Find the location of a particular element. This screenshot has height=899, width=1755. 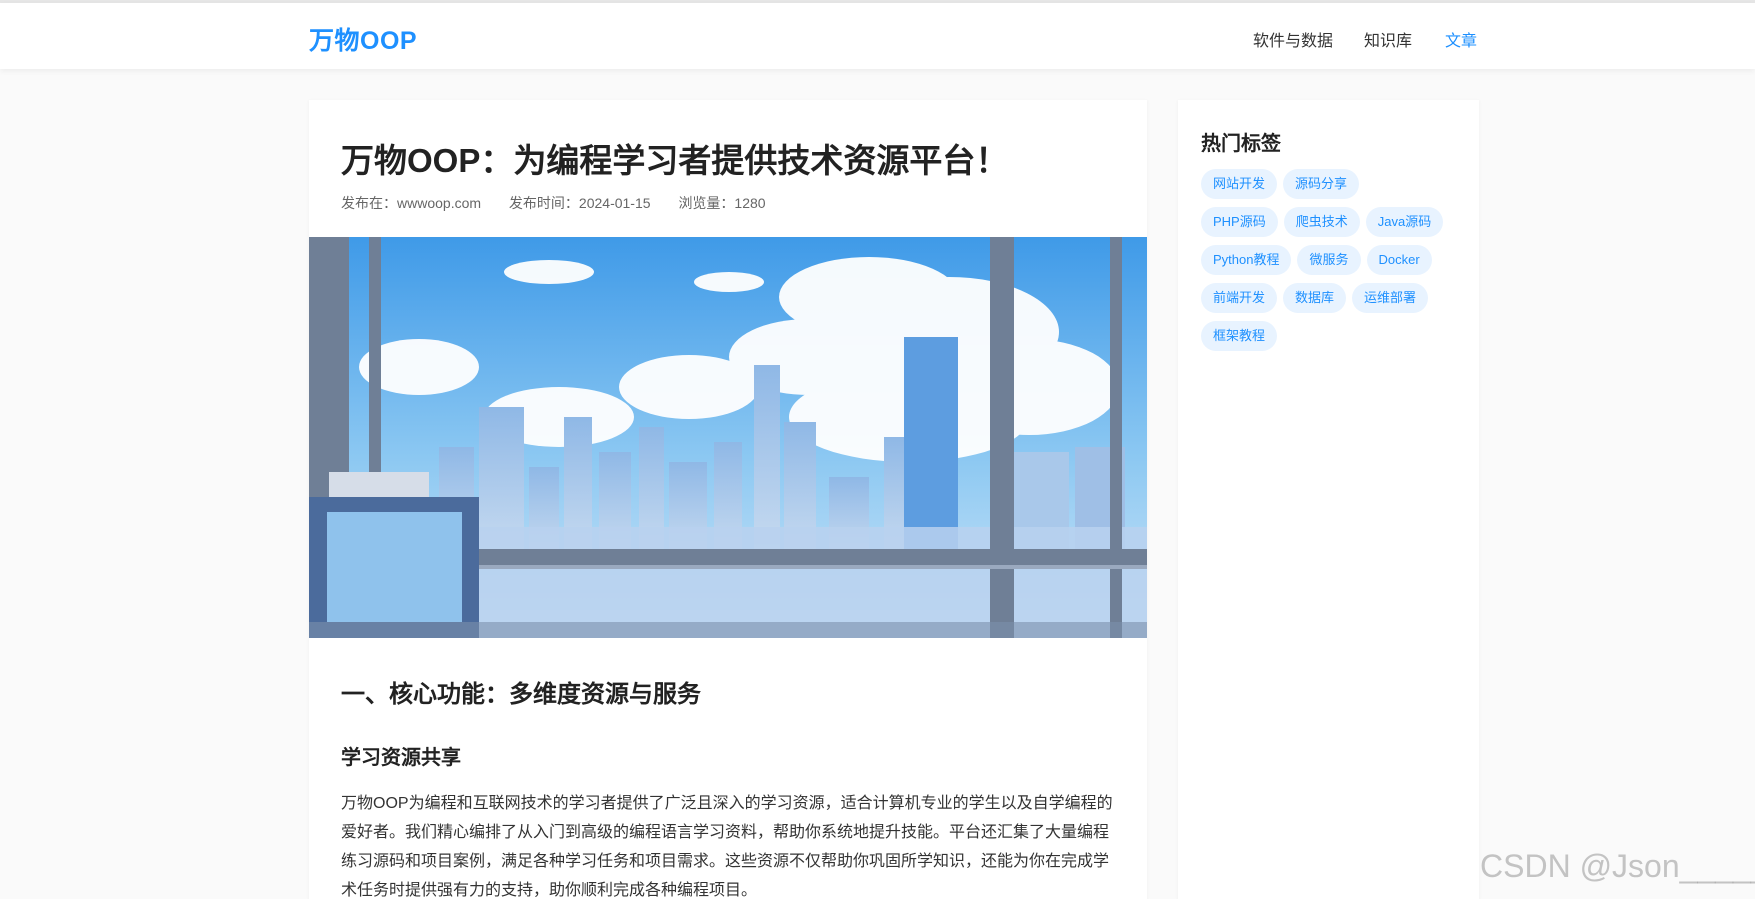

nav-articles: 文章 is located at coordinates (1461, 39).